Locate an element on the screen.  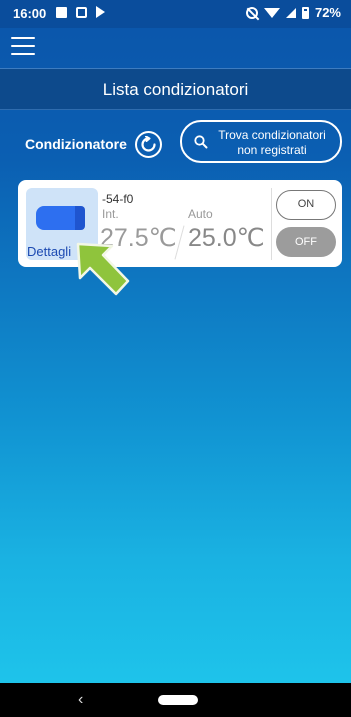
battery-icon is located at coordinates (305, 12).